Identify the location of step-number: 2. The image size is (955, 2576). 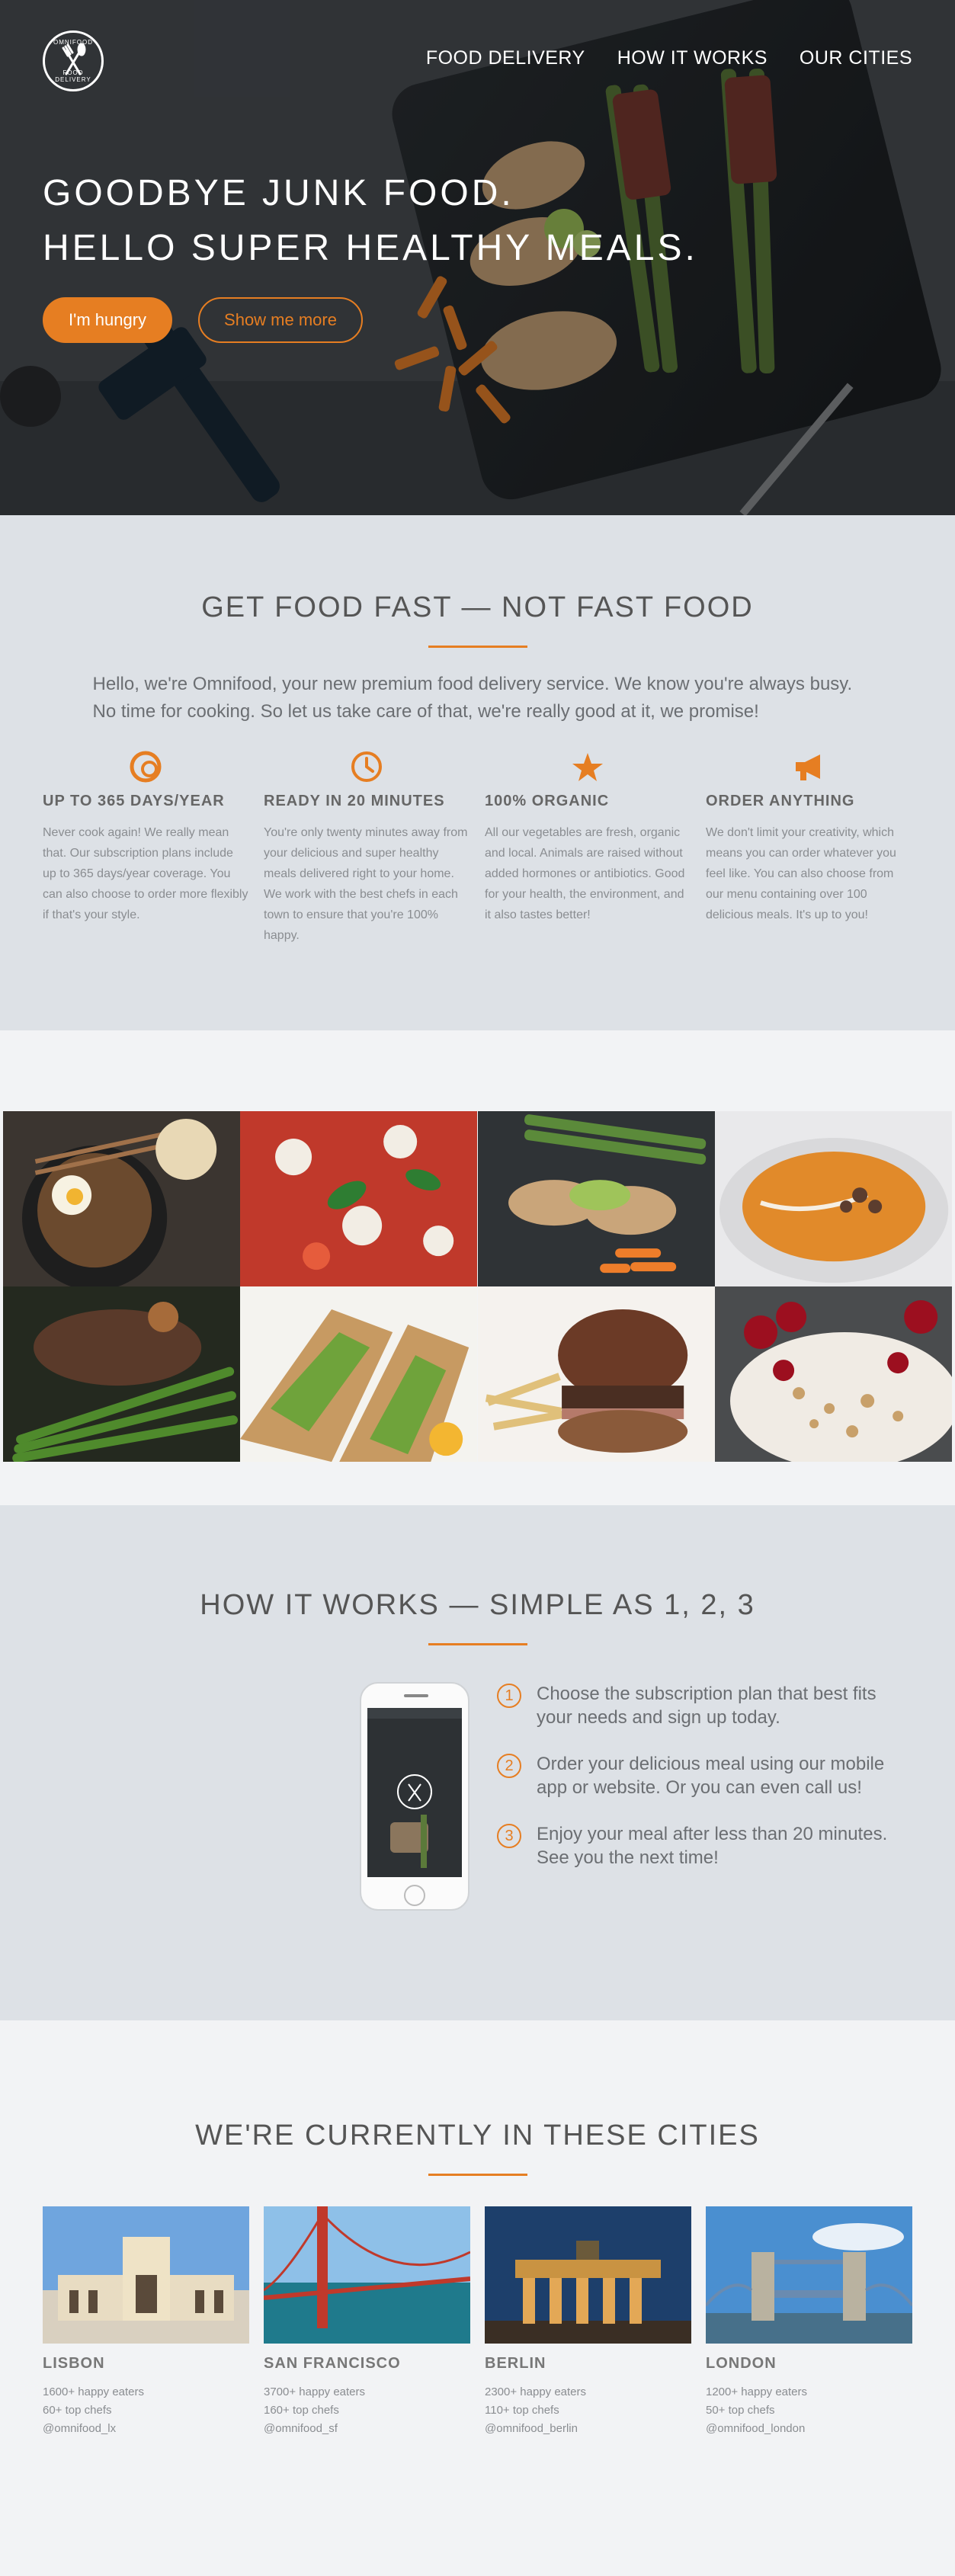
(509, 1766).